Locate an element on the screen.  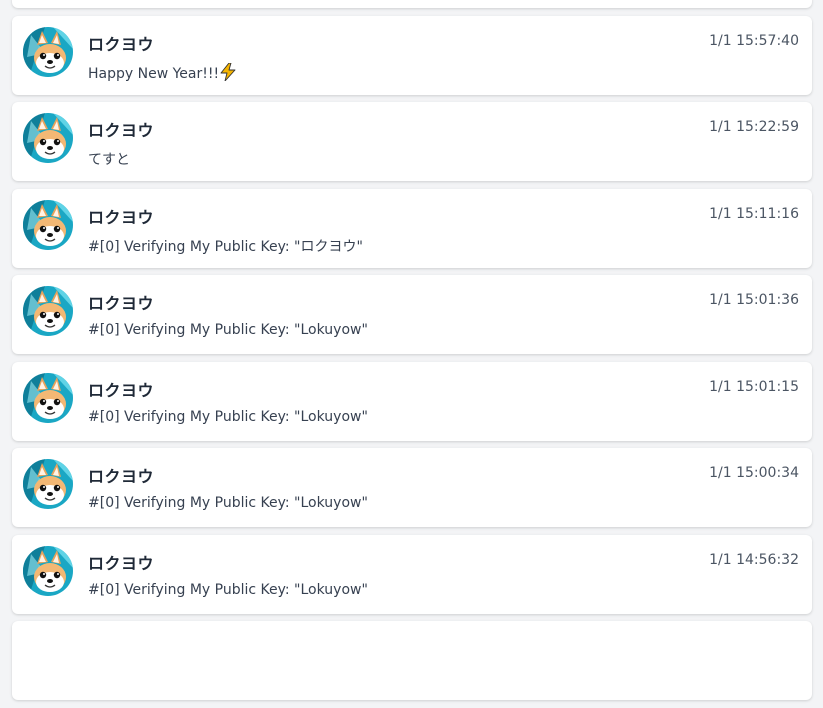
post-content: Happy New Year!!! is located at coordinates (162, 72).